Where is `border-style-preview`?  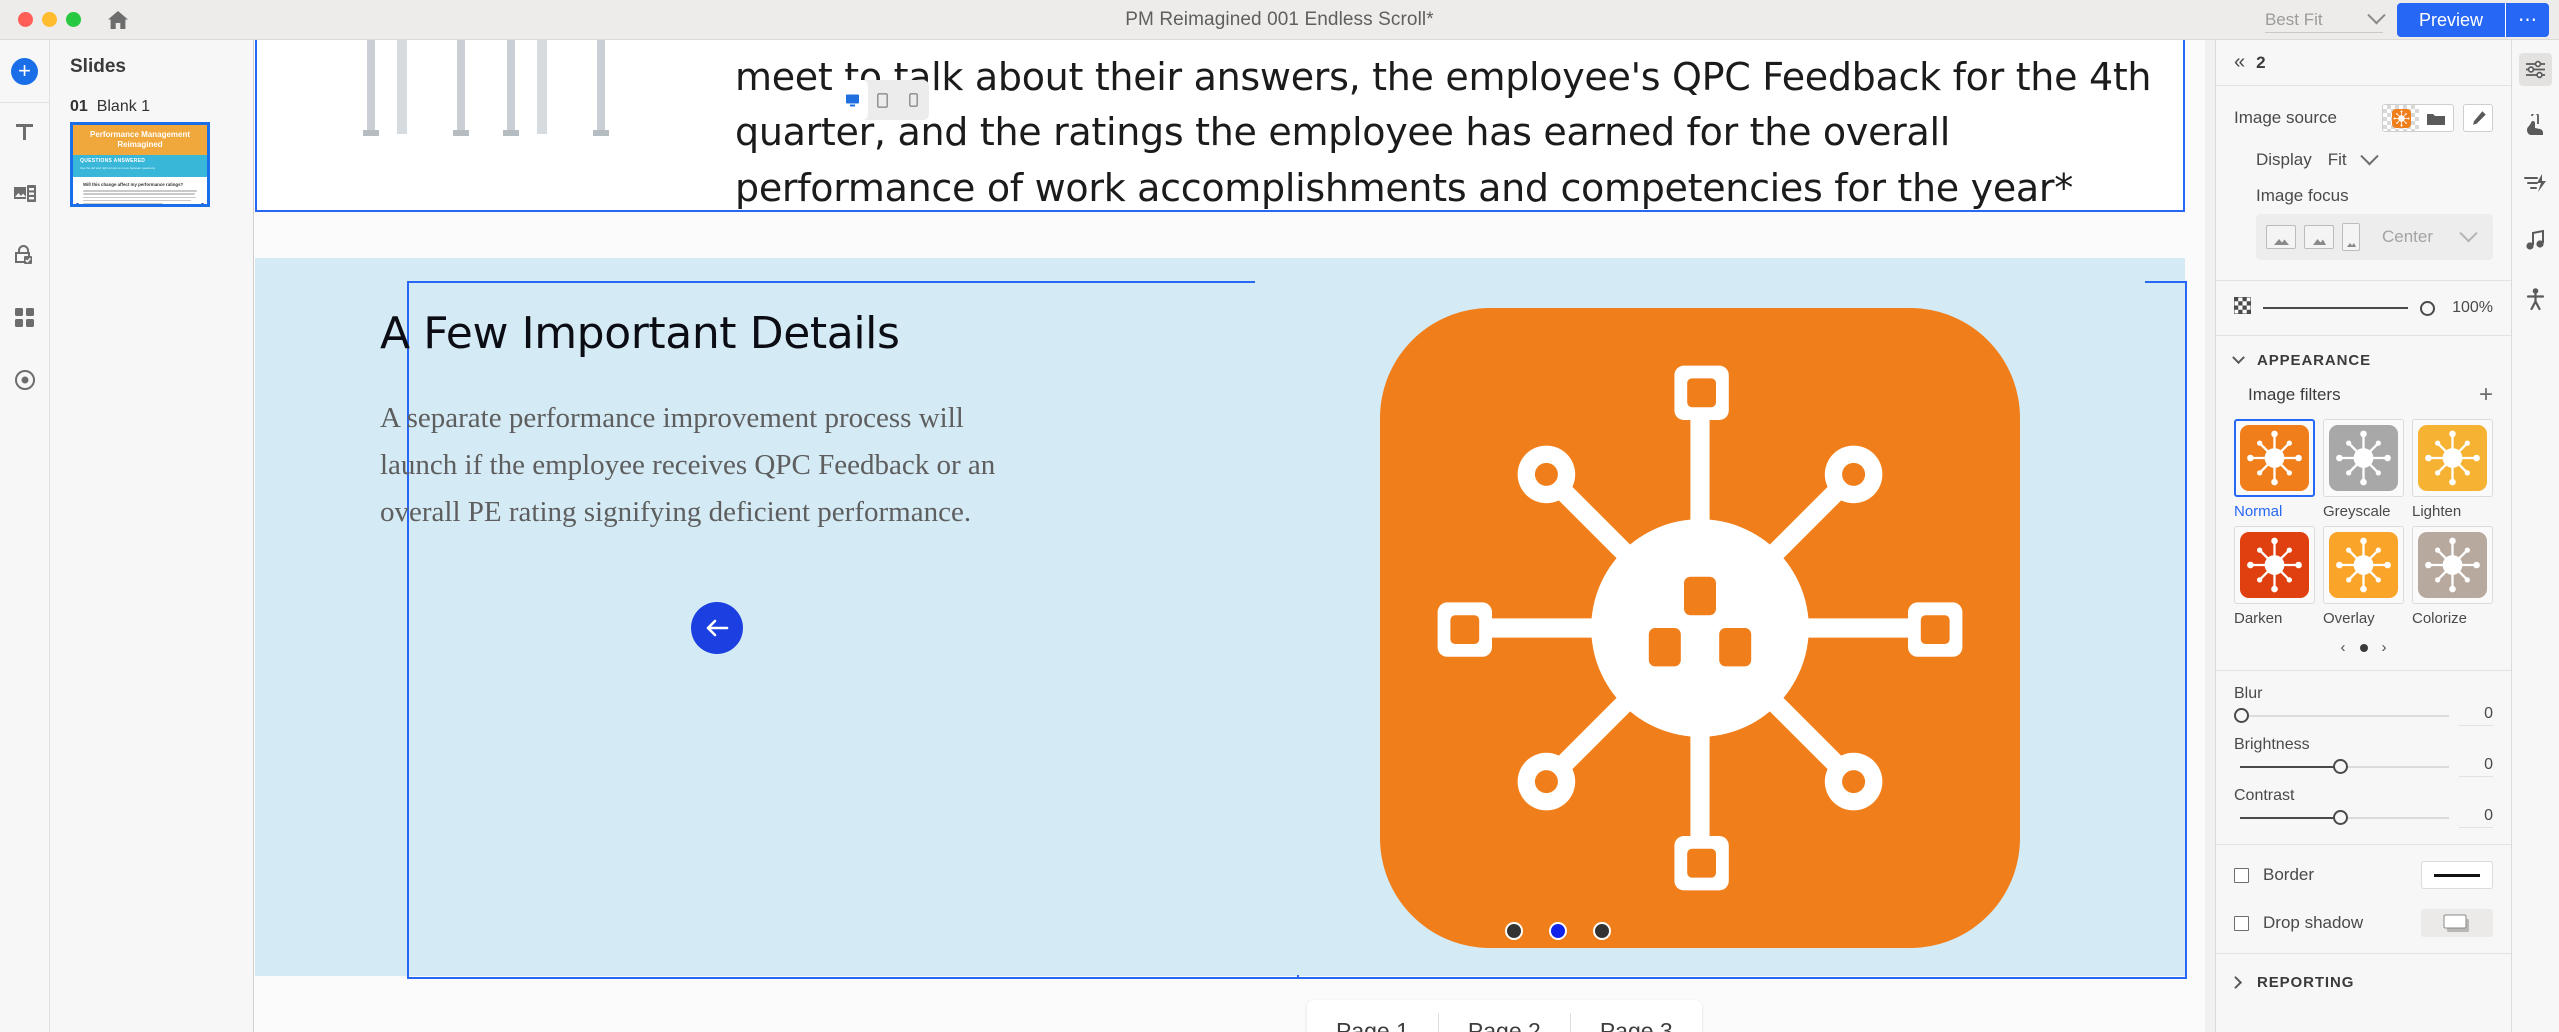 border-style-preview is located at coordinates (2457, 875).